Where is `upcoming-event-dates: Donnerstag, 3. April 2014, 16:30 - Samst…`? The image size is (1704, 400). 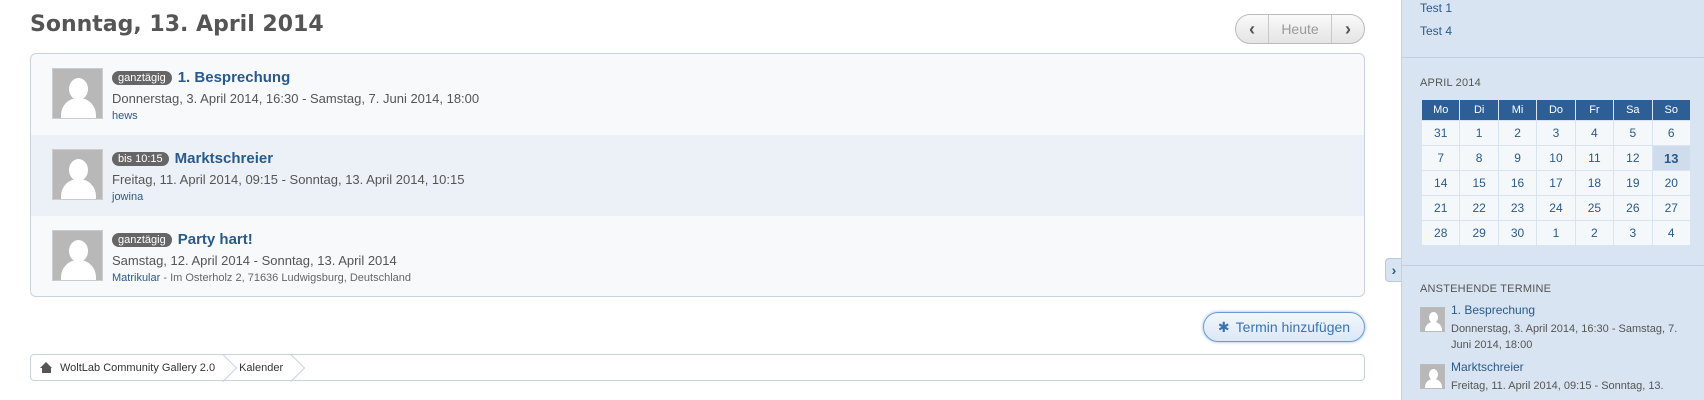 upcoming-event-dates: Donnerstag, 3. April 2014, 16:30 - Samst… is located at coordinates (1564, 337).